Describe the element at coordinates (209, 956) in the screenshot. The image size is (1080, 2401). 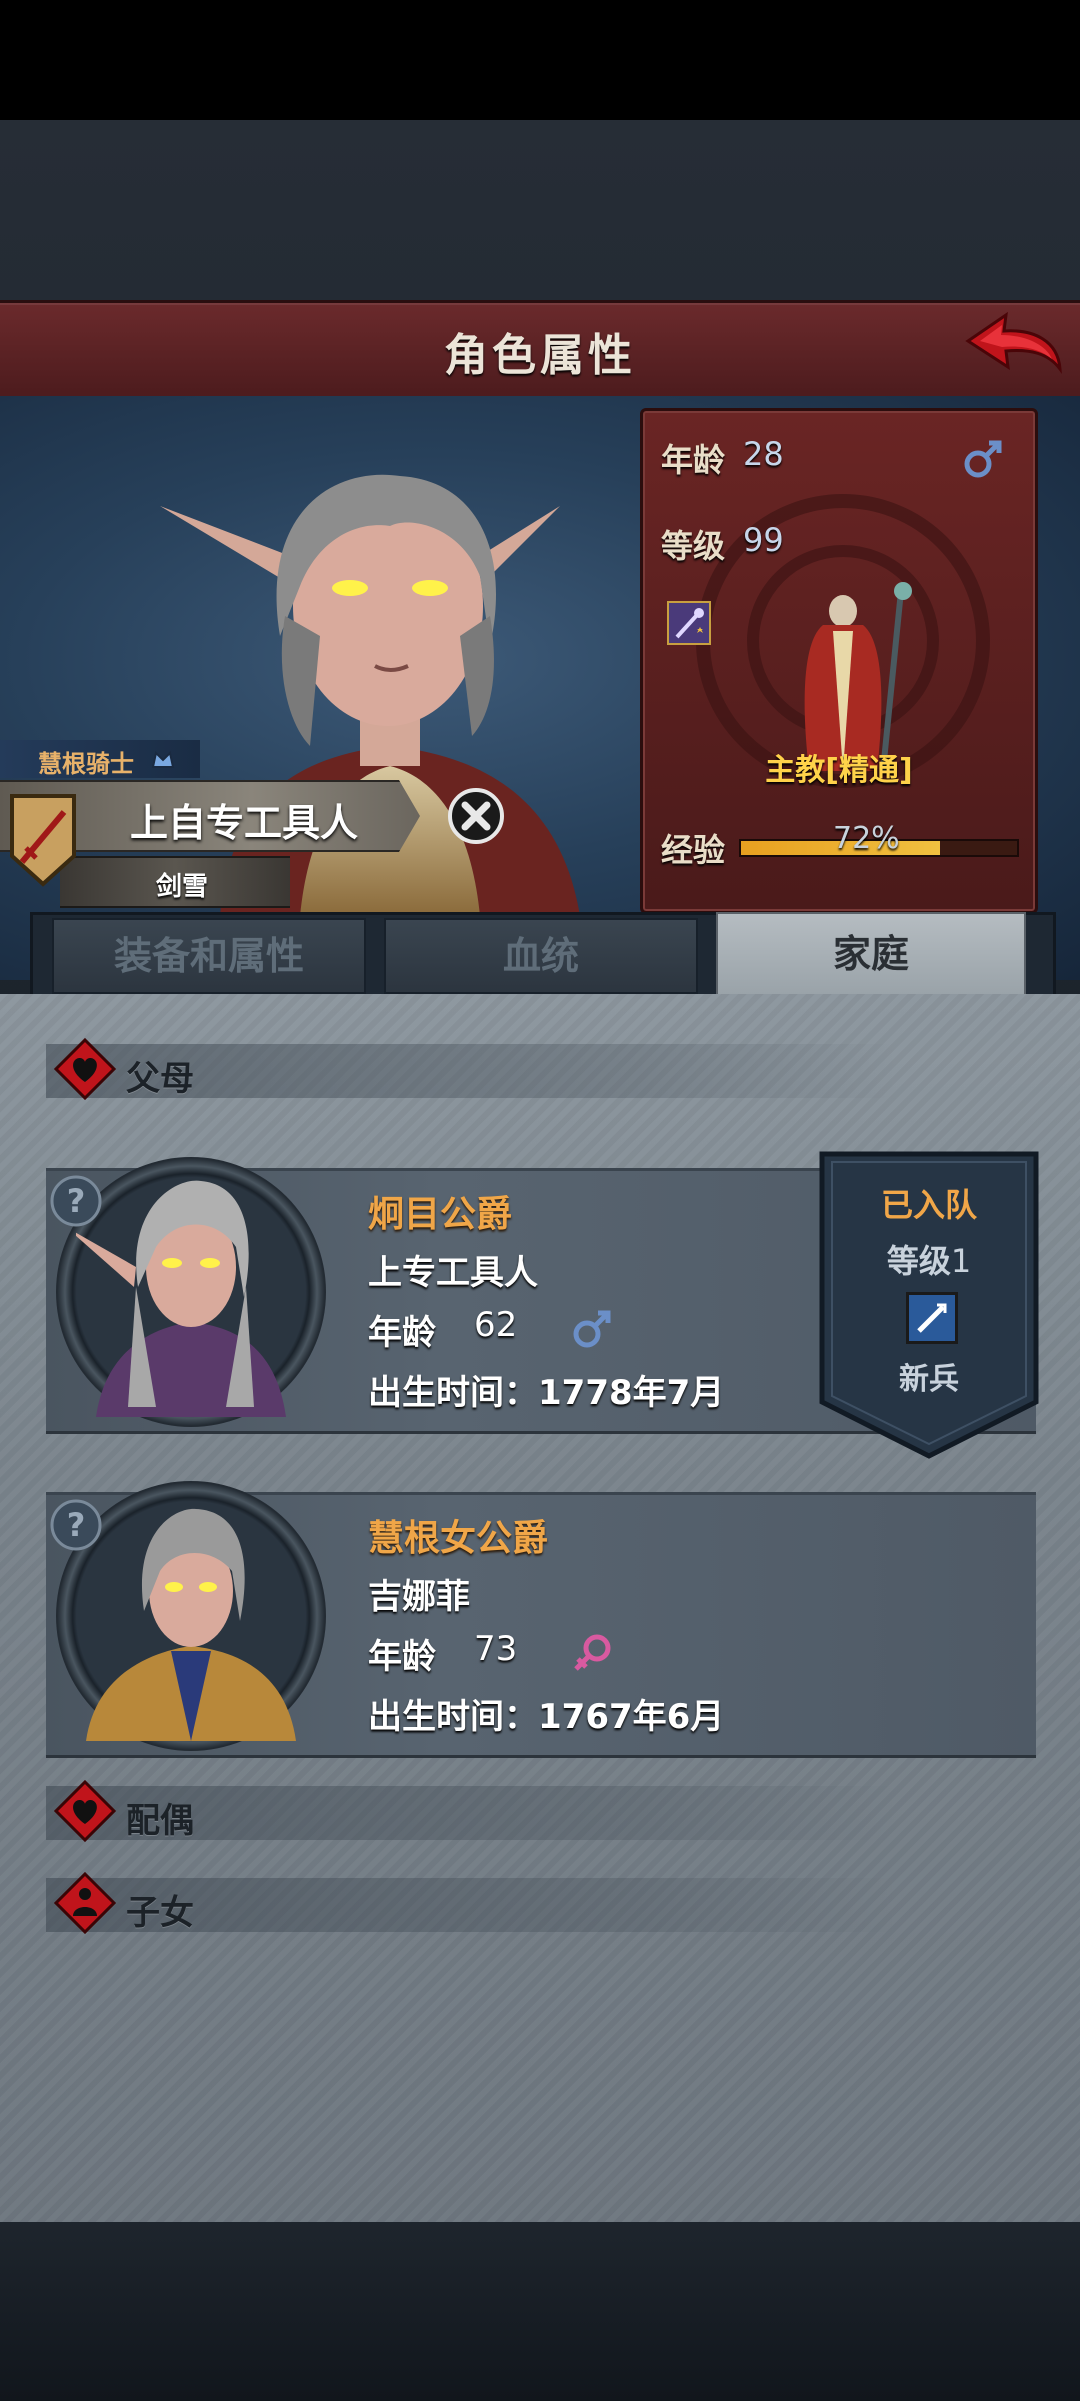
I see `tab-equipment-attributes: 装备和属性` at that location.